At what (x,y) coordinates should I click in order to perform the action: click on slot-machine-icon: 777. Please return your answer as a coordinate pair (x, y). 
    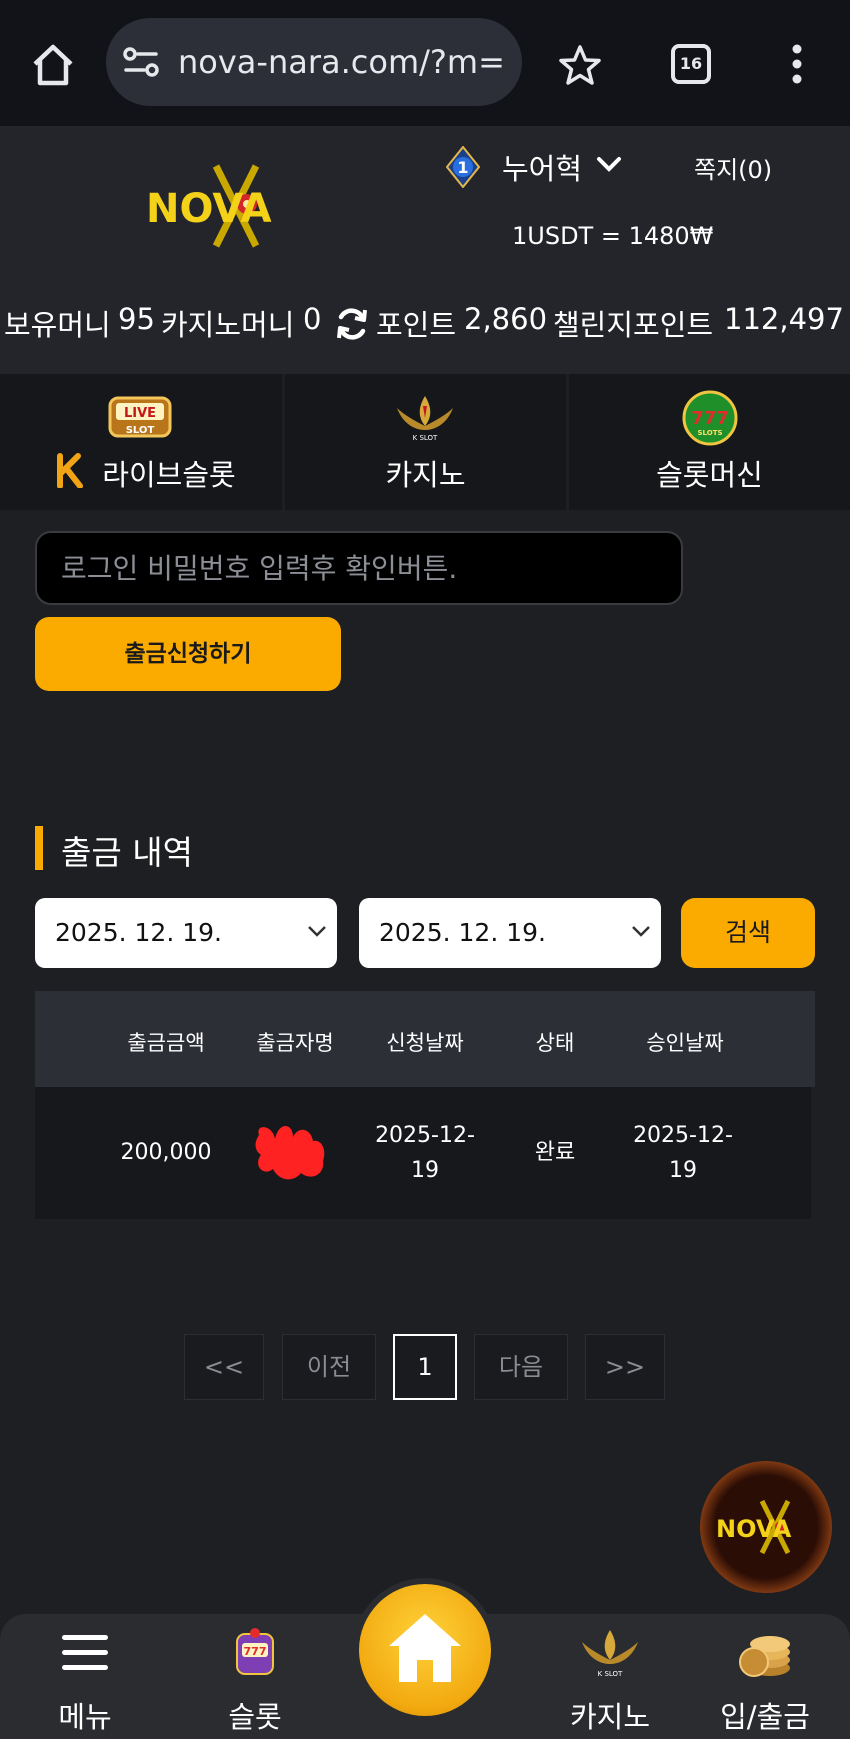
    Looking at the image, I should click on (255, 1651).